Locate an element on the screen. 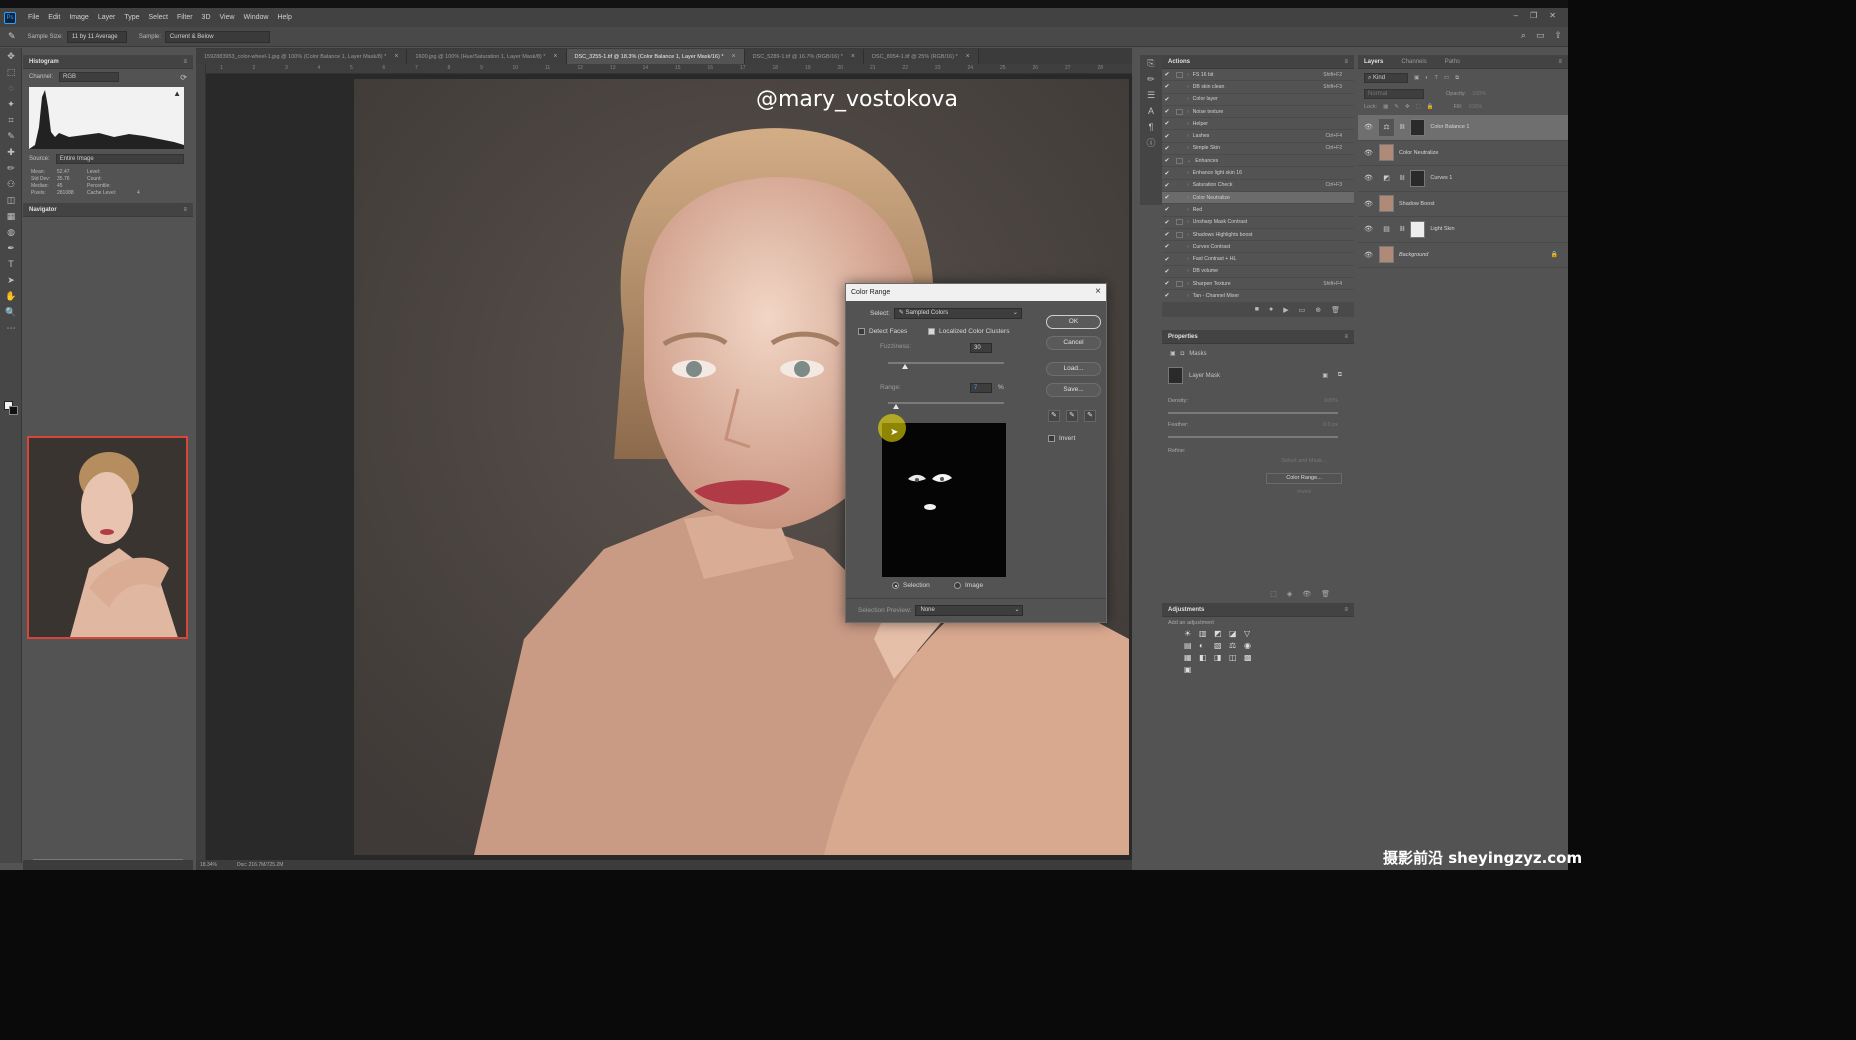 Image resolution: width=1856 pixels, height=1040 pixels. density-value: 100% is located at coordinates (1331, 401).